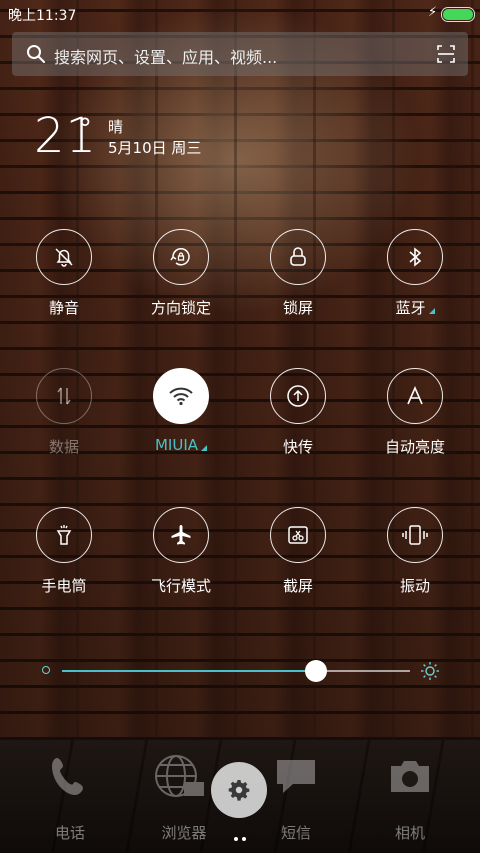 The image size is (480, 853). What do you see at coordinates (410, 308) in the screenshot?
I see `toggle-label-text: 蓝牙` at bounding box center [410, 308].